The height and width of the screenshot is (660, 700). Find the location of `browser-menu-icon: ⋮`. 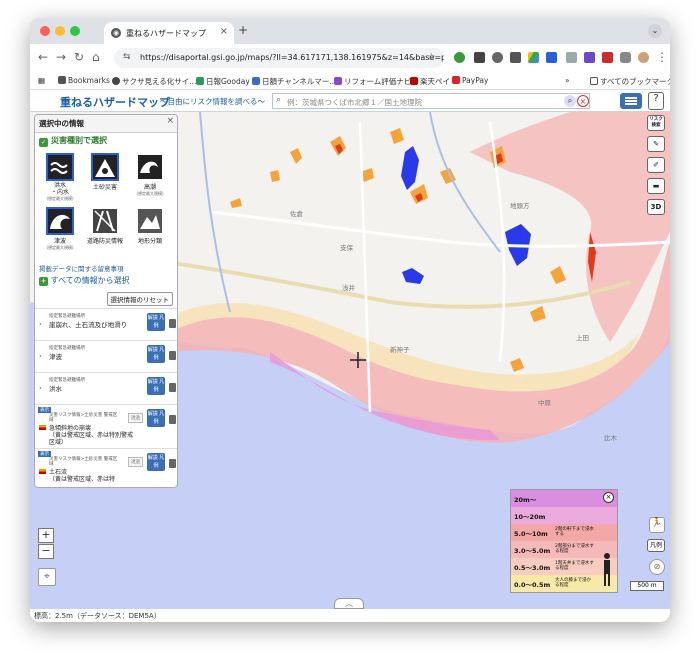

browser-menu-icon: ⋮ is located at coordinates (662, 57).